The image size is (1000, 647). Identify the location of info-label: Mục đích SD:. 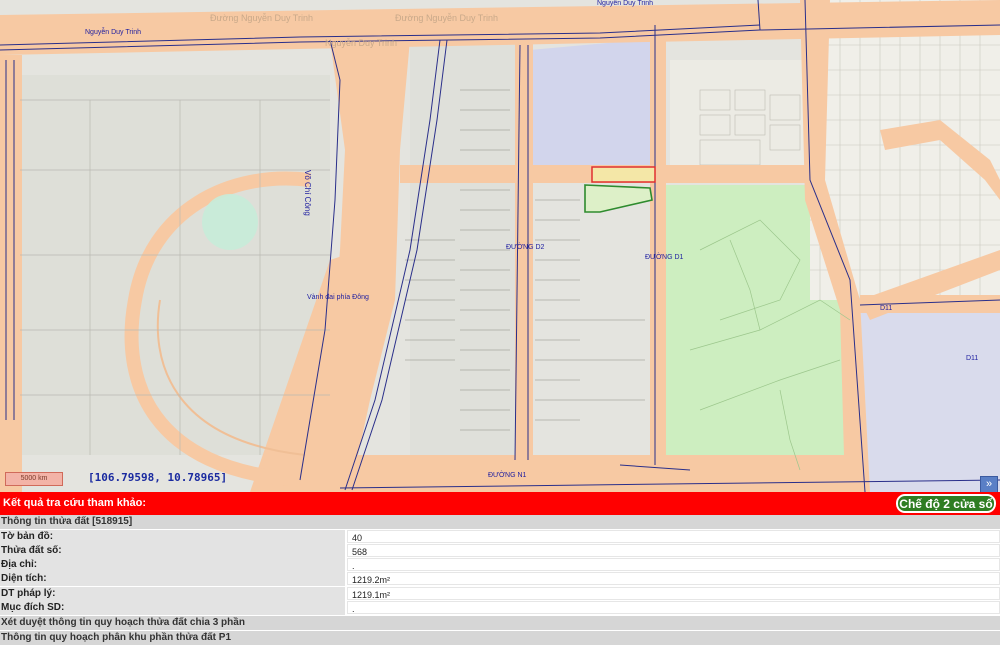
(172, 608).